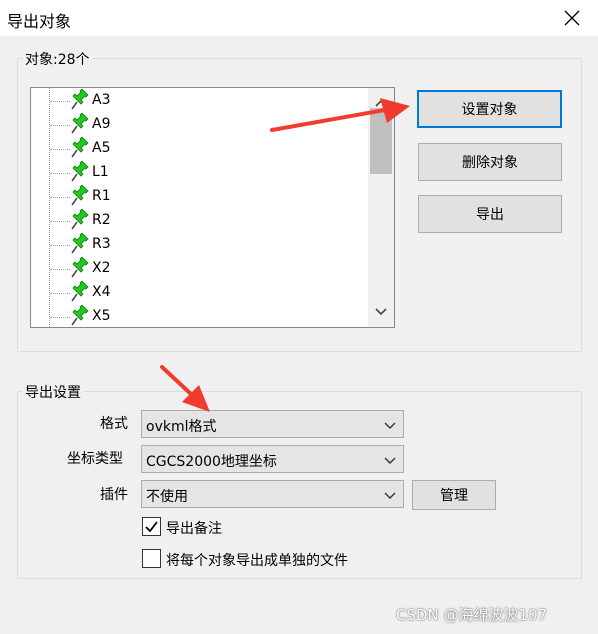 This screenshot has height=634, width=598. What do you see at coordinates (181, 427) in the screenshot?
I see `format-value: ovkml格式` at bounding box center [181, 427].